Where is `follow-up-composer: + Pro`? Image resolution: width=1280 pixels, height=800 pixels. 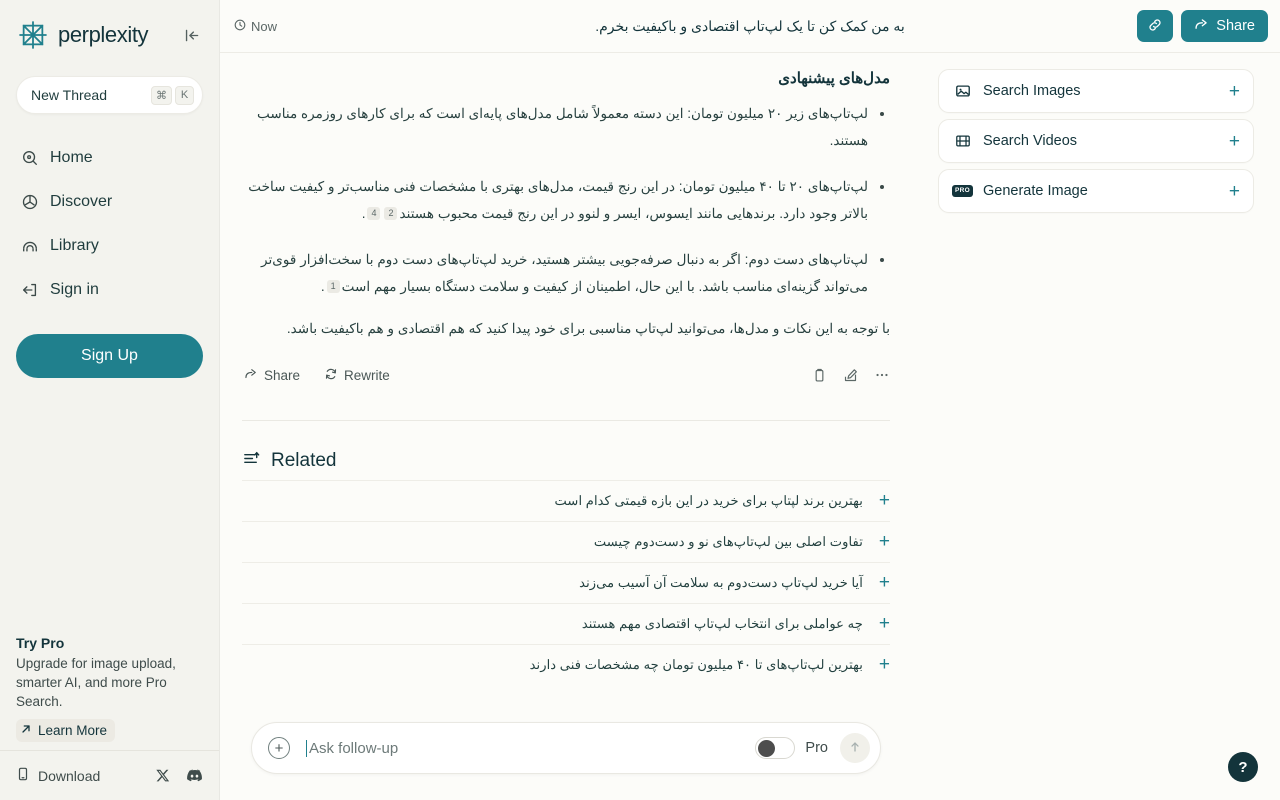
follow-up-composer: + Pro is located at coordinates (566, 748).